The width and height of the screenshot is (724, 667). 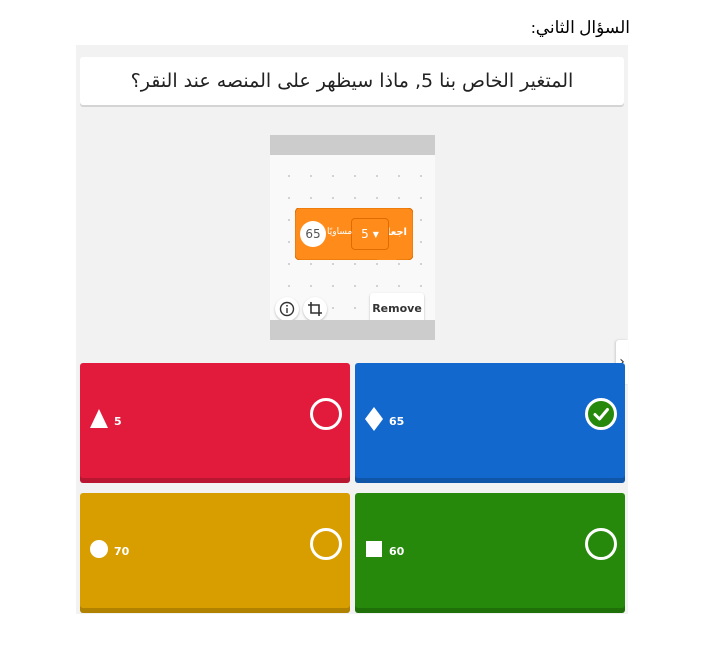 What do you see at coordinates (397, 551) in the screenshot?
I see `answer-label: 60` at bounding box center [397, 551].